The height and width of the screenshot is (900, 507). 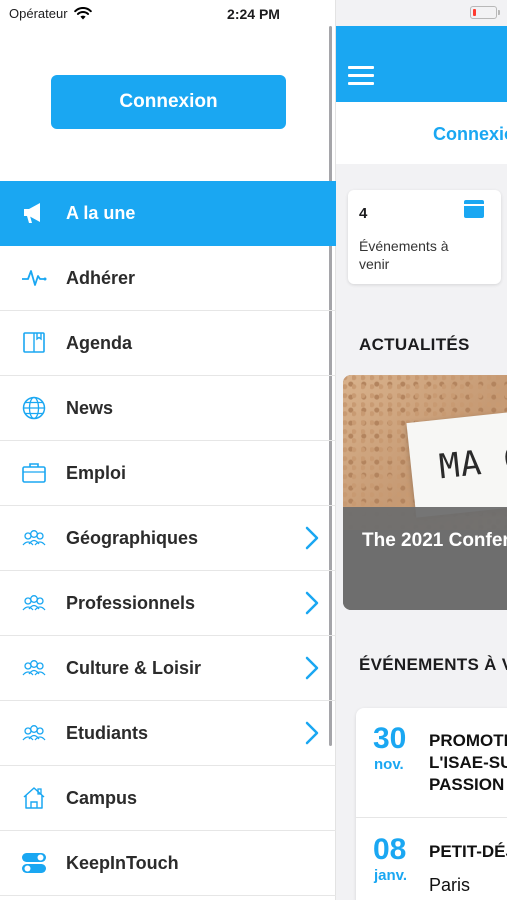 What do you see at coordinates (421, 133) in the screenshot?
I see `connect-strip: Connexion` at bounding box center [421, 133].